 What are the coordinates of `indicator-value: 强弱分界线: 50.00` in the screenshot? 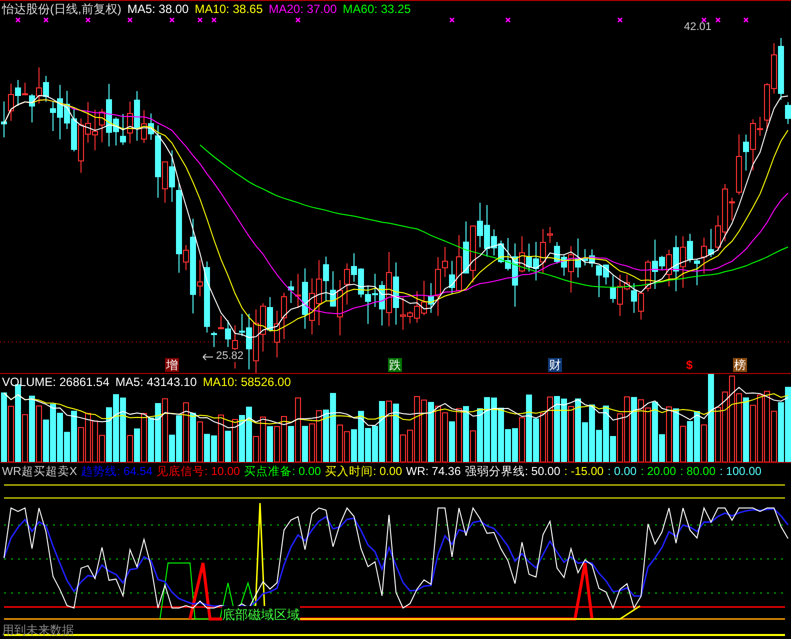 It's located at (512, 471).